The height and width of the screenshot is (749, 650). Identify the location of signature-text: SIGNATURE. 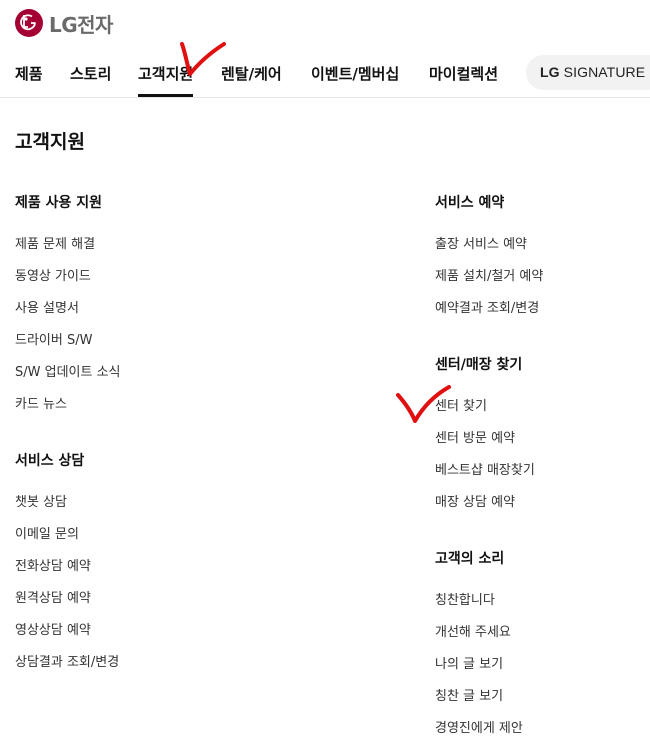
(604, 72).